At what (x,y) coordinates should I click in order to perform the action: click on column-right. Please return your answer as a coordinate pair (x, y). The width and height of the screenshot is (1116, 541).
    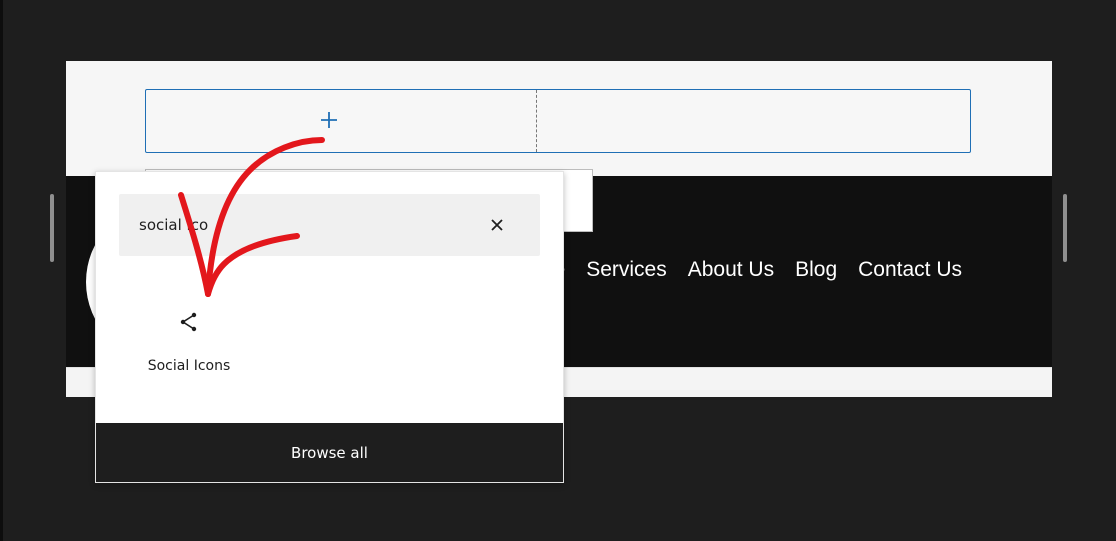
    Looking at the image, I should click on (740, 121).